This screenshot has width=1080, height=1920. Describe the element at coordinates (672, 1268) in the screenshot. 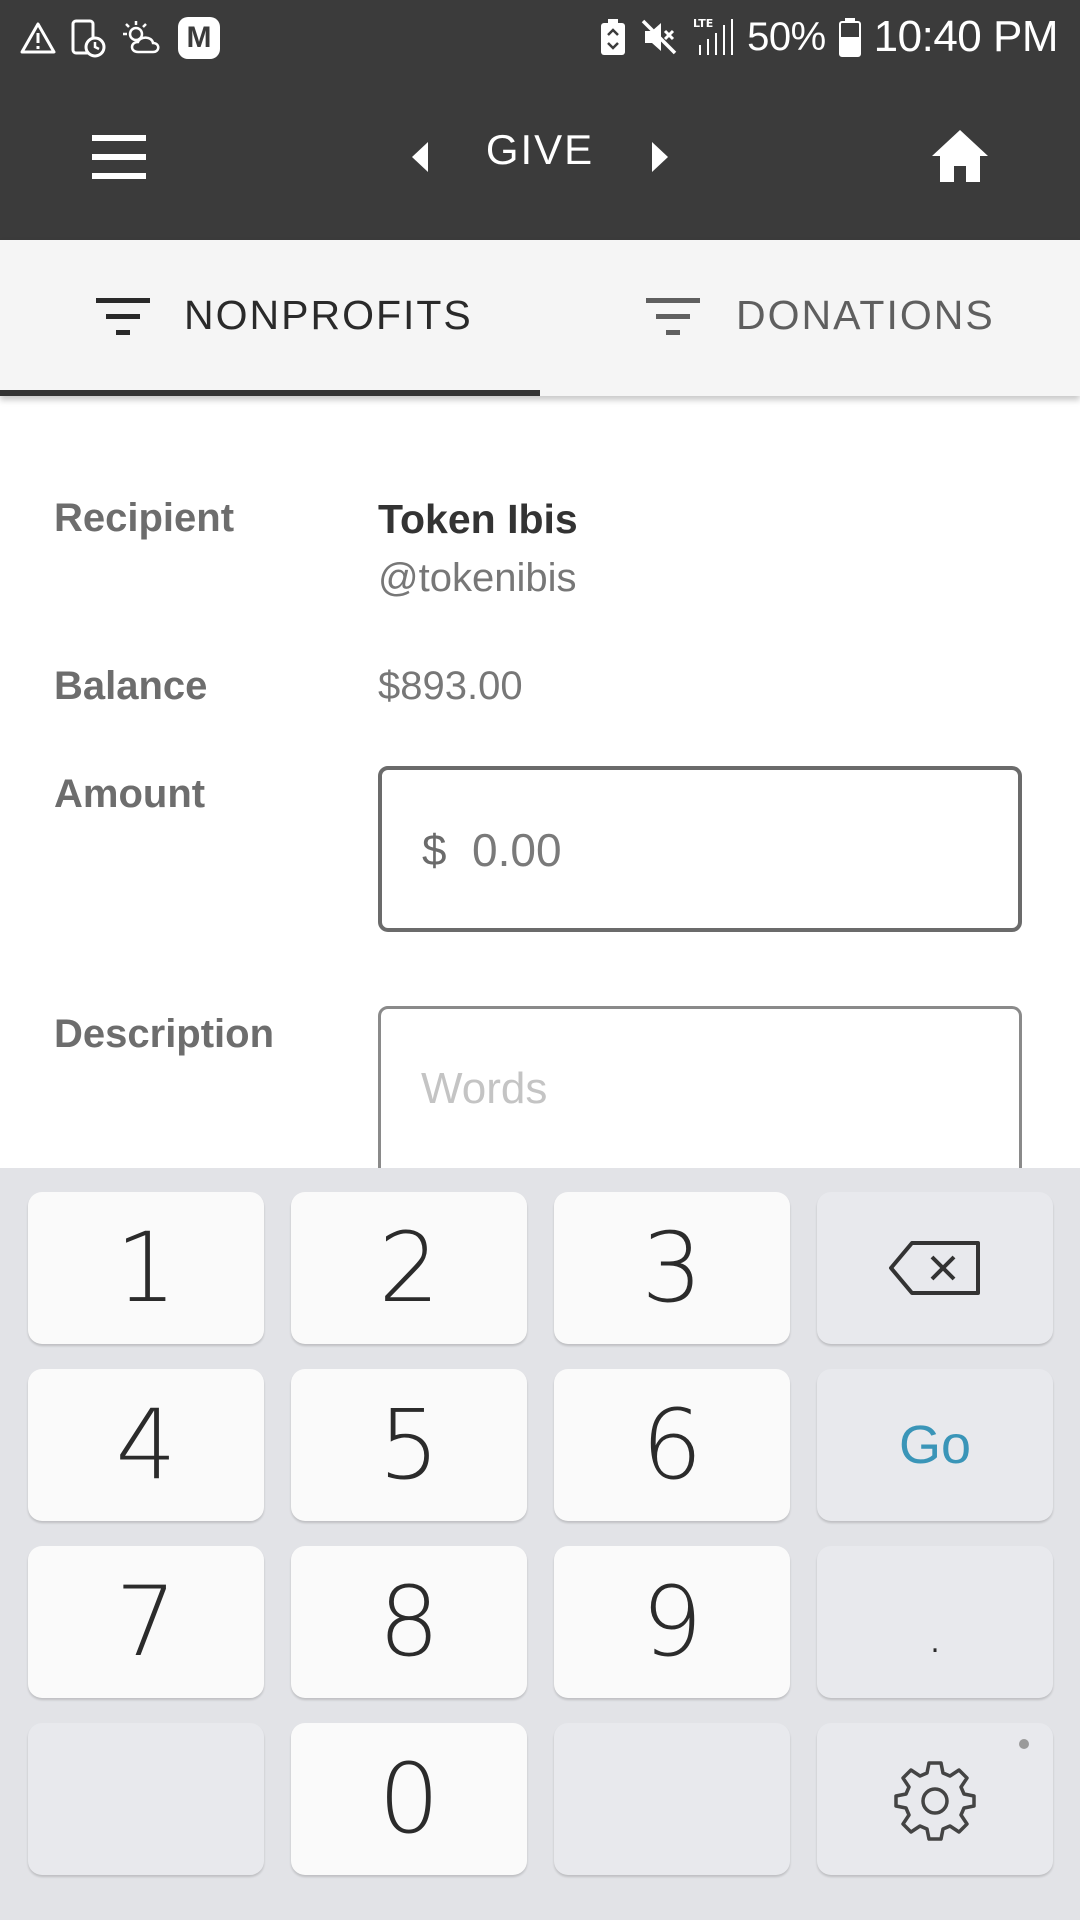

I see `key-3: 3` at that location.